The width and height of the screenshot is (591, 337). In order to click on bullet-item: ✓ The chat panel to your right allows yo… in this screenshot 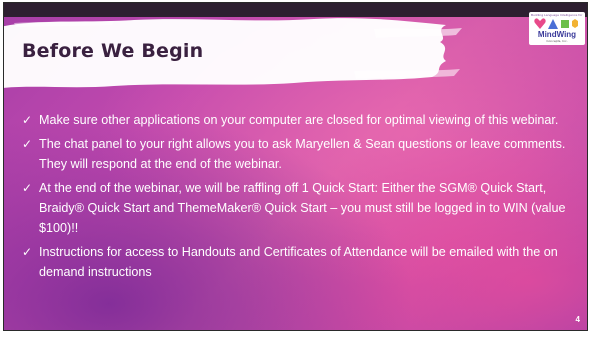, I will do `click(297, 154)`.